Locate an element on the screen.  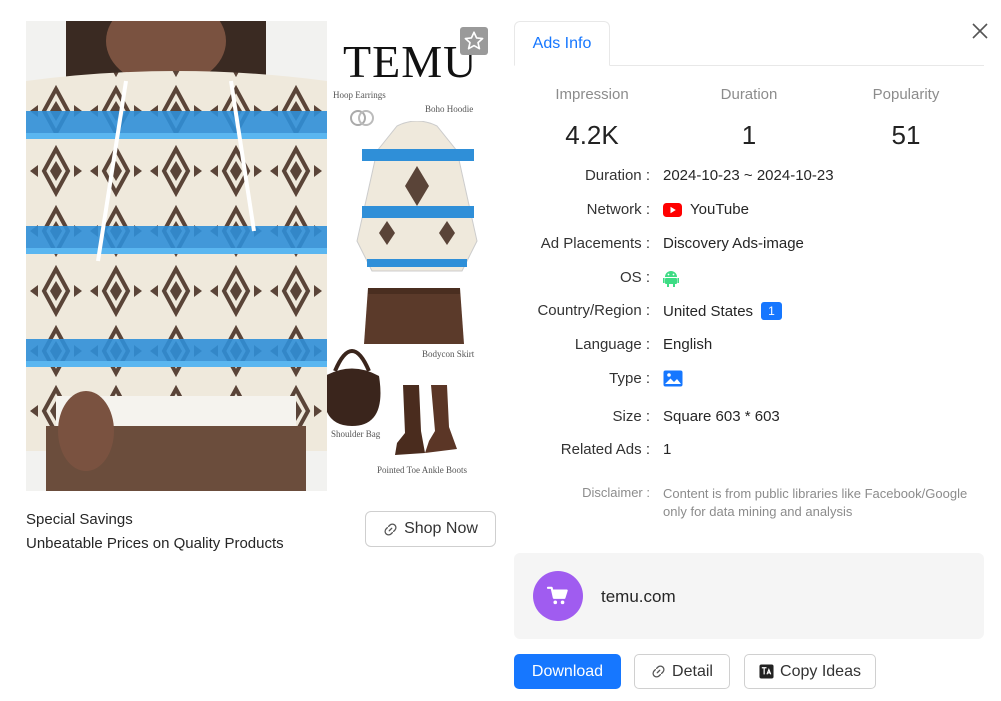
advertiser-avatar is located at coordinates (558, 596).